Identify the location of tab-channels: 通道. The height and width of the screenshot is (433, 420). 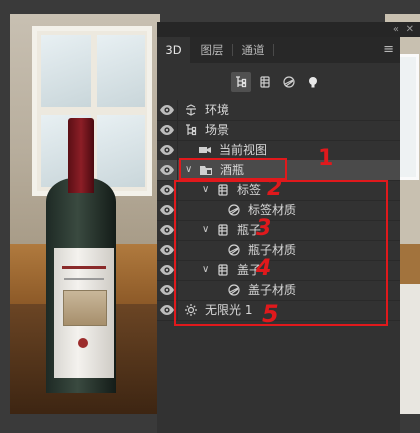
(253, 50).